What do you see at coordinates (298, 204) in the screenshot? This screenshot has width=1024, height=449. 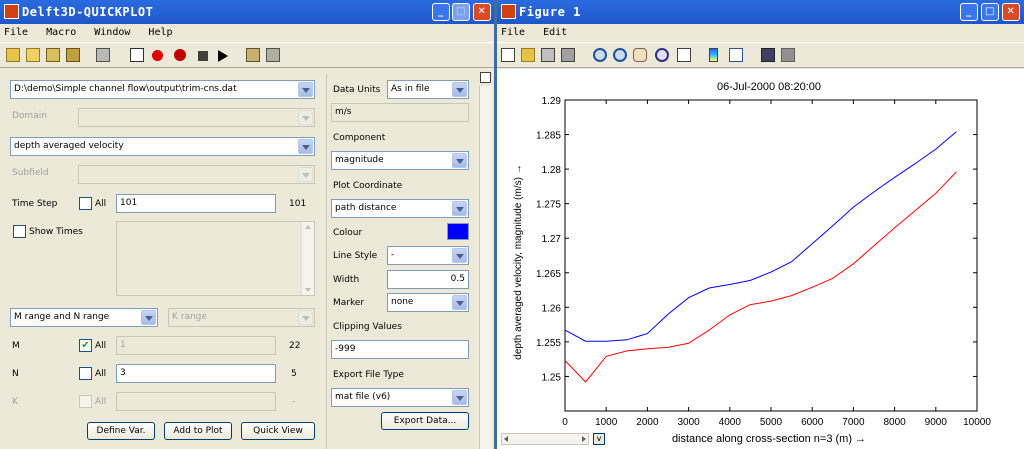 I see `time-step-max: 101` at bounding box center [298, 204].